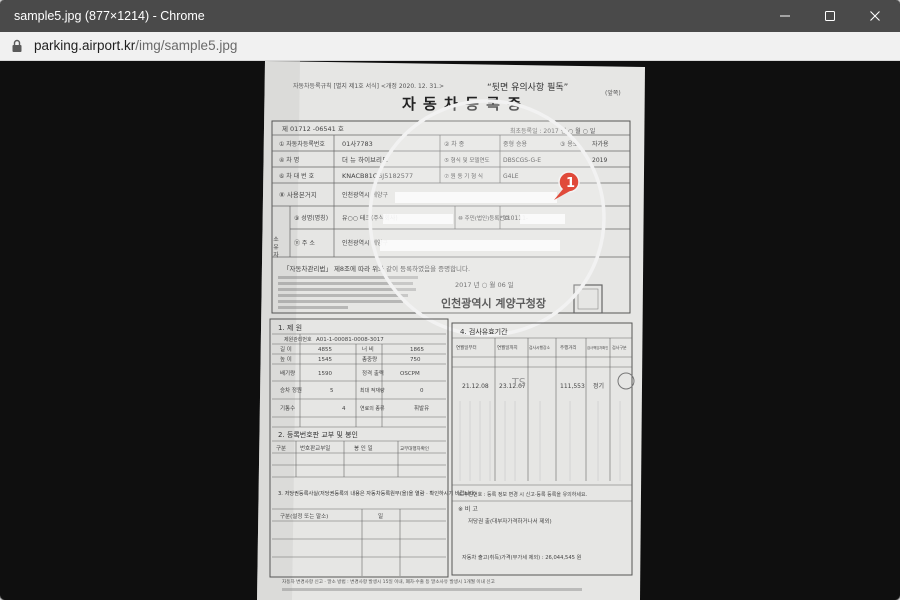 The height and width of the screenshot is (600, 900). Describe the element at coordinates (286, 349) in the screenshot. I see `spec-label-1: 길 이` at that location.